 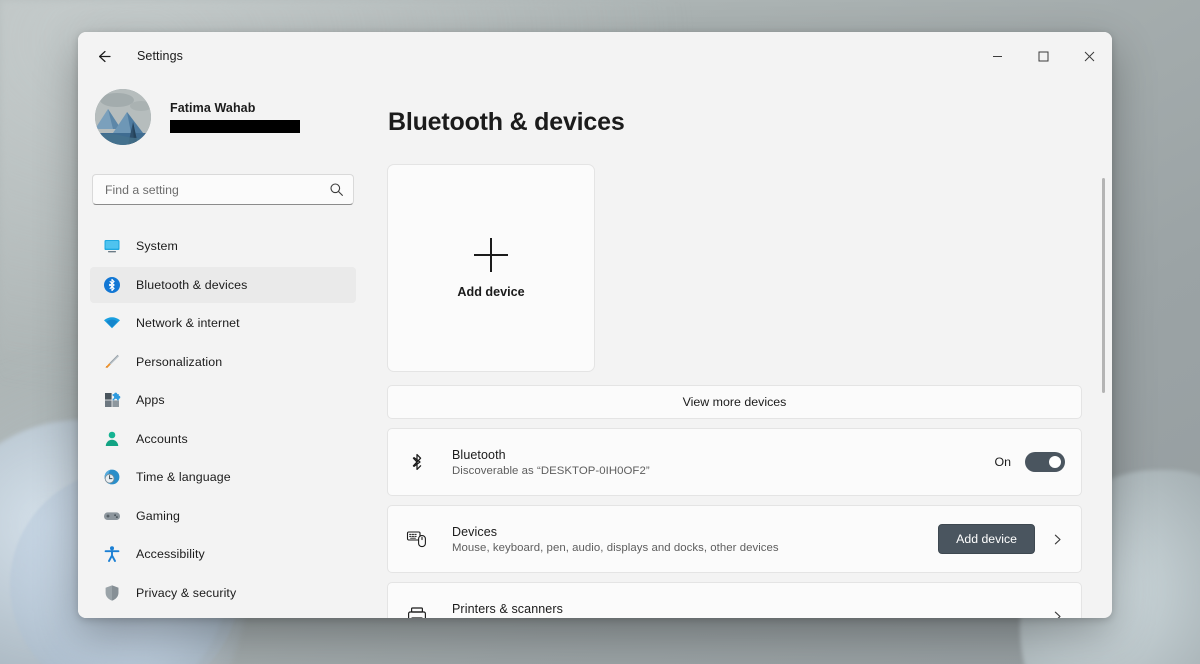 I want to click on minimize-button, so click(x=997, y=56).